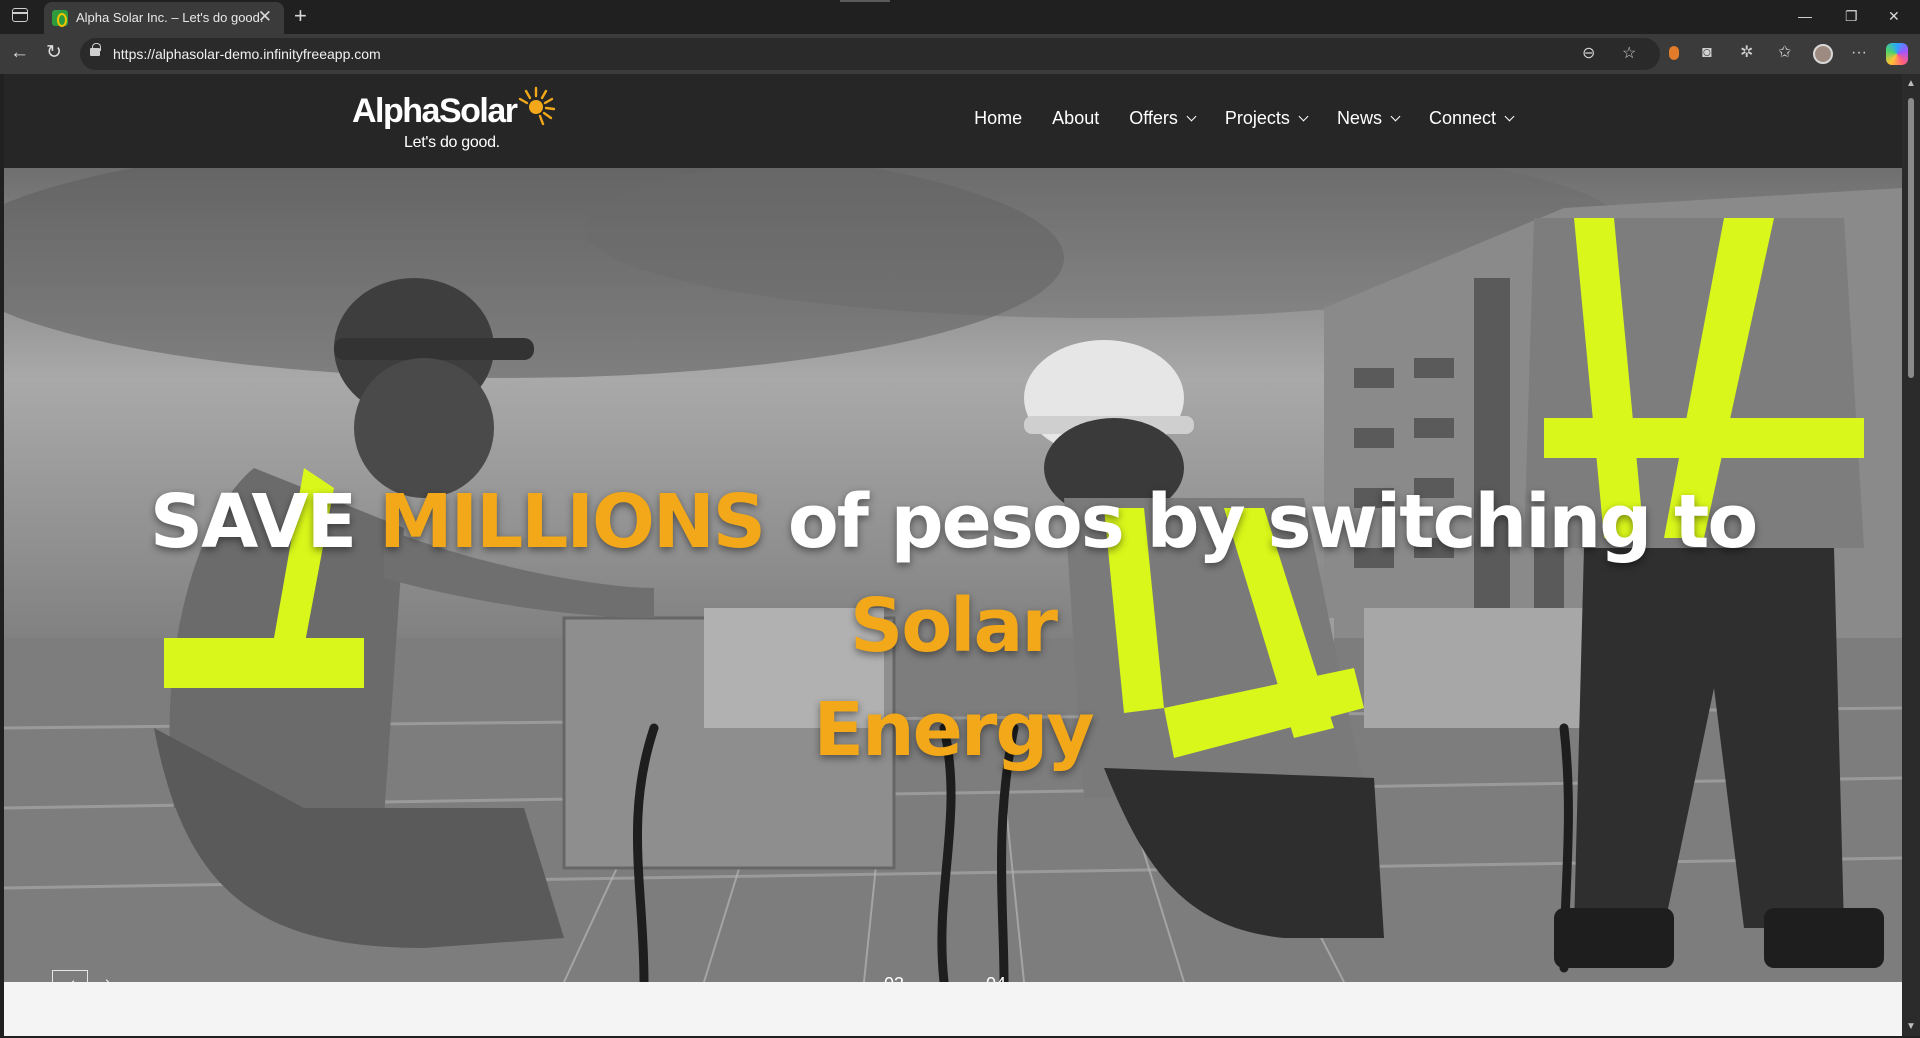 The height and width of the screenshot is (1038, 1920). I want to click on nav-news: News, so click(1368, 118).